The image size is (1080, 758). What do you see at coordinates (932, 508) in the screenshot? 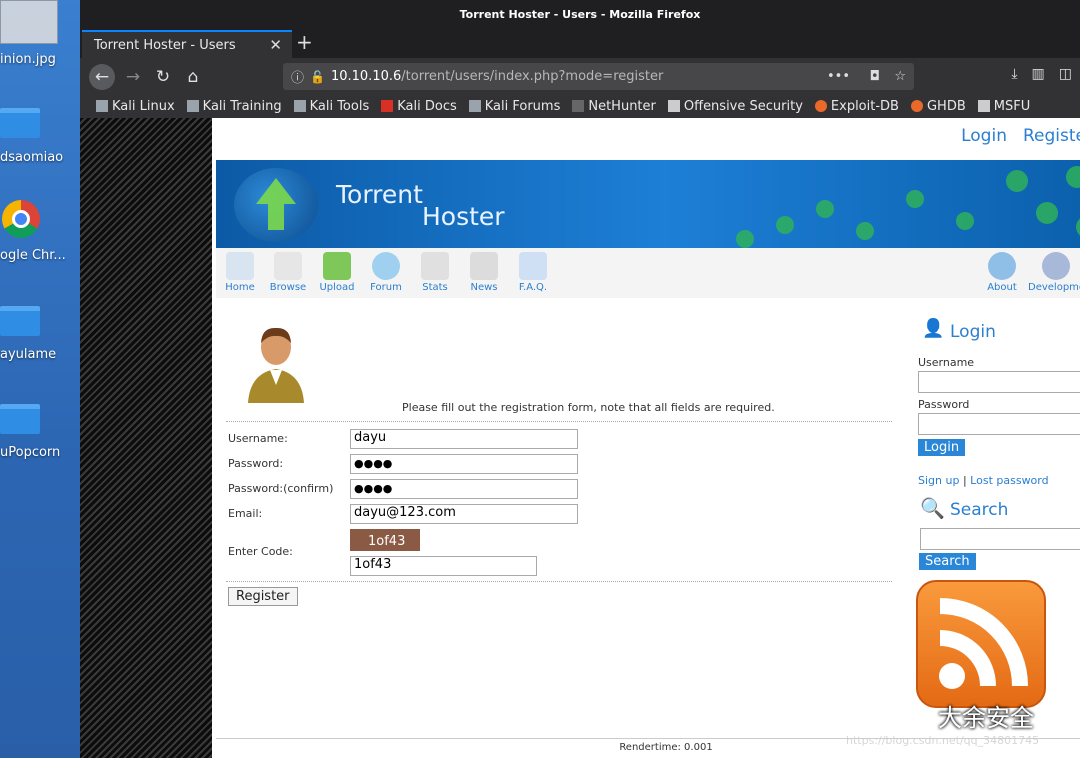
I see `search-magnifier-icon: 🔍` at bounding box center [932, 508].